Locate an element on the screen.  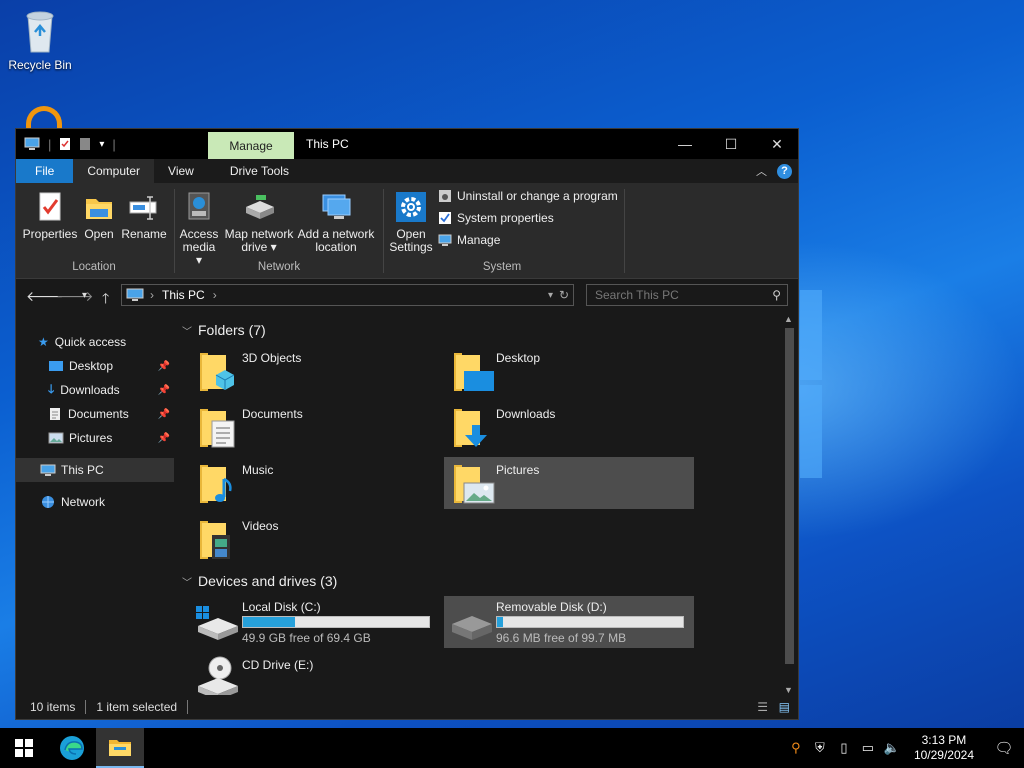
large-icons-view-icon: ▤ is located at coordinates (784, 707).